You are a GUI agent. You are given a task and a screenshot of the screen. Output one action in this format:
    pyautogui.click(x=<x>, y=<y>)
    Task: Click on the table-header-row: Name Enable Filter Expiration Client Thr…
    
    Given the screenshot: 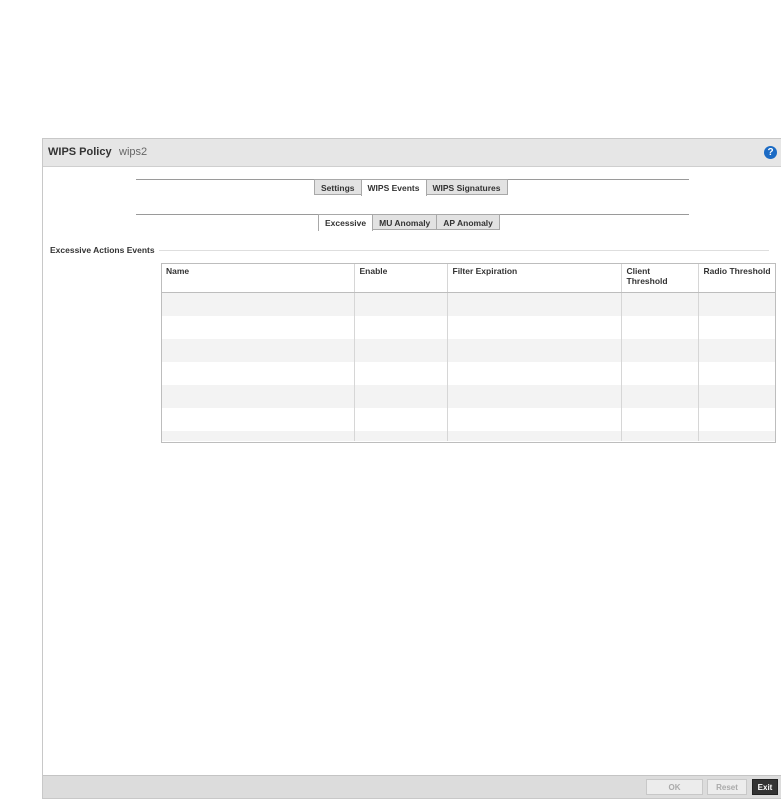 What is the action you would take?
    pyautogui.click(x=468, y=278)
    